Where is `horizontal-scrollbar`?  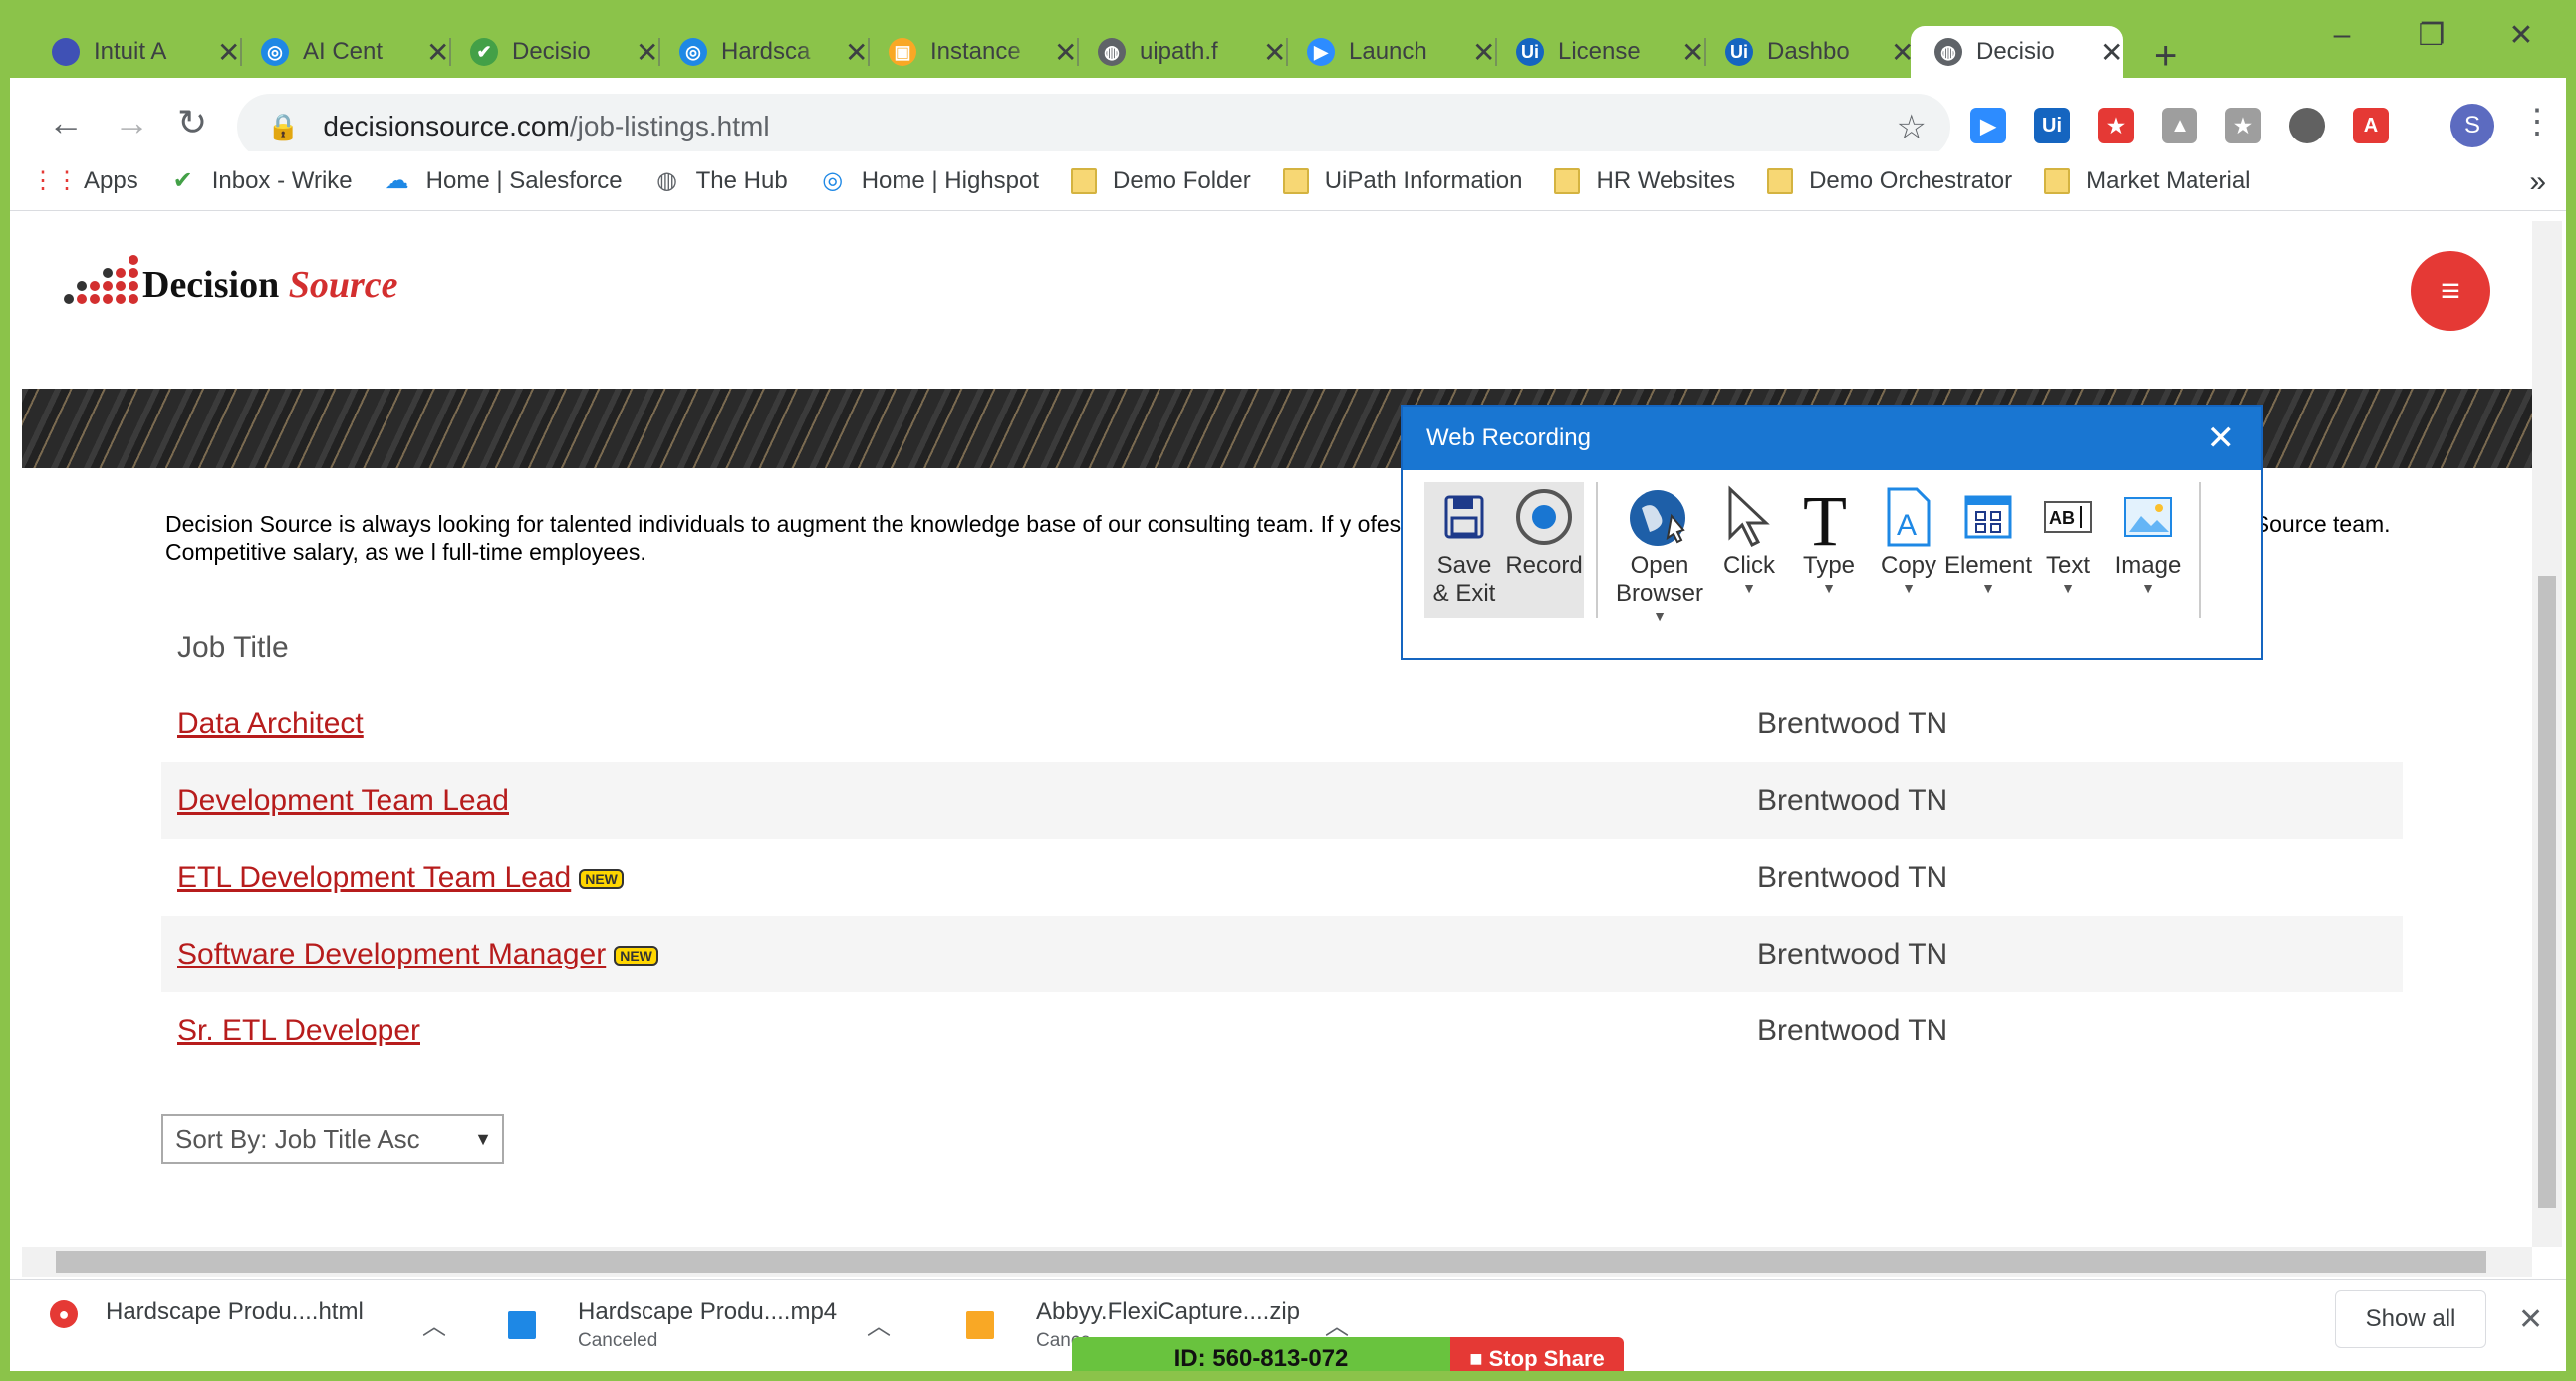 horizontal-scrollbar is located at coordinates (1277, 1262).